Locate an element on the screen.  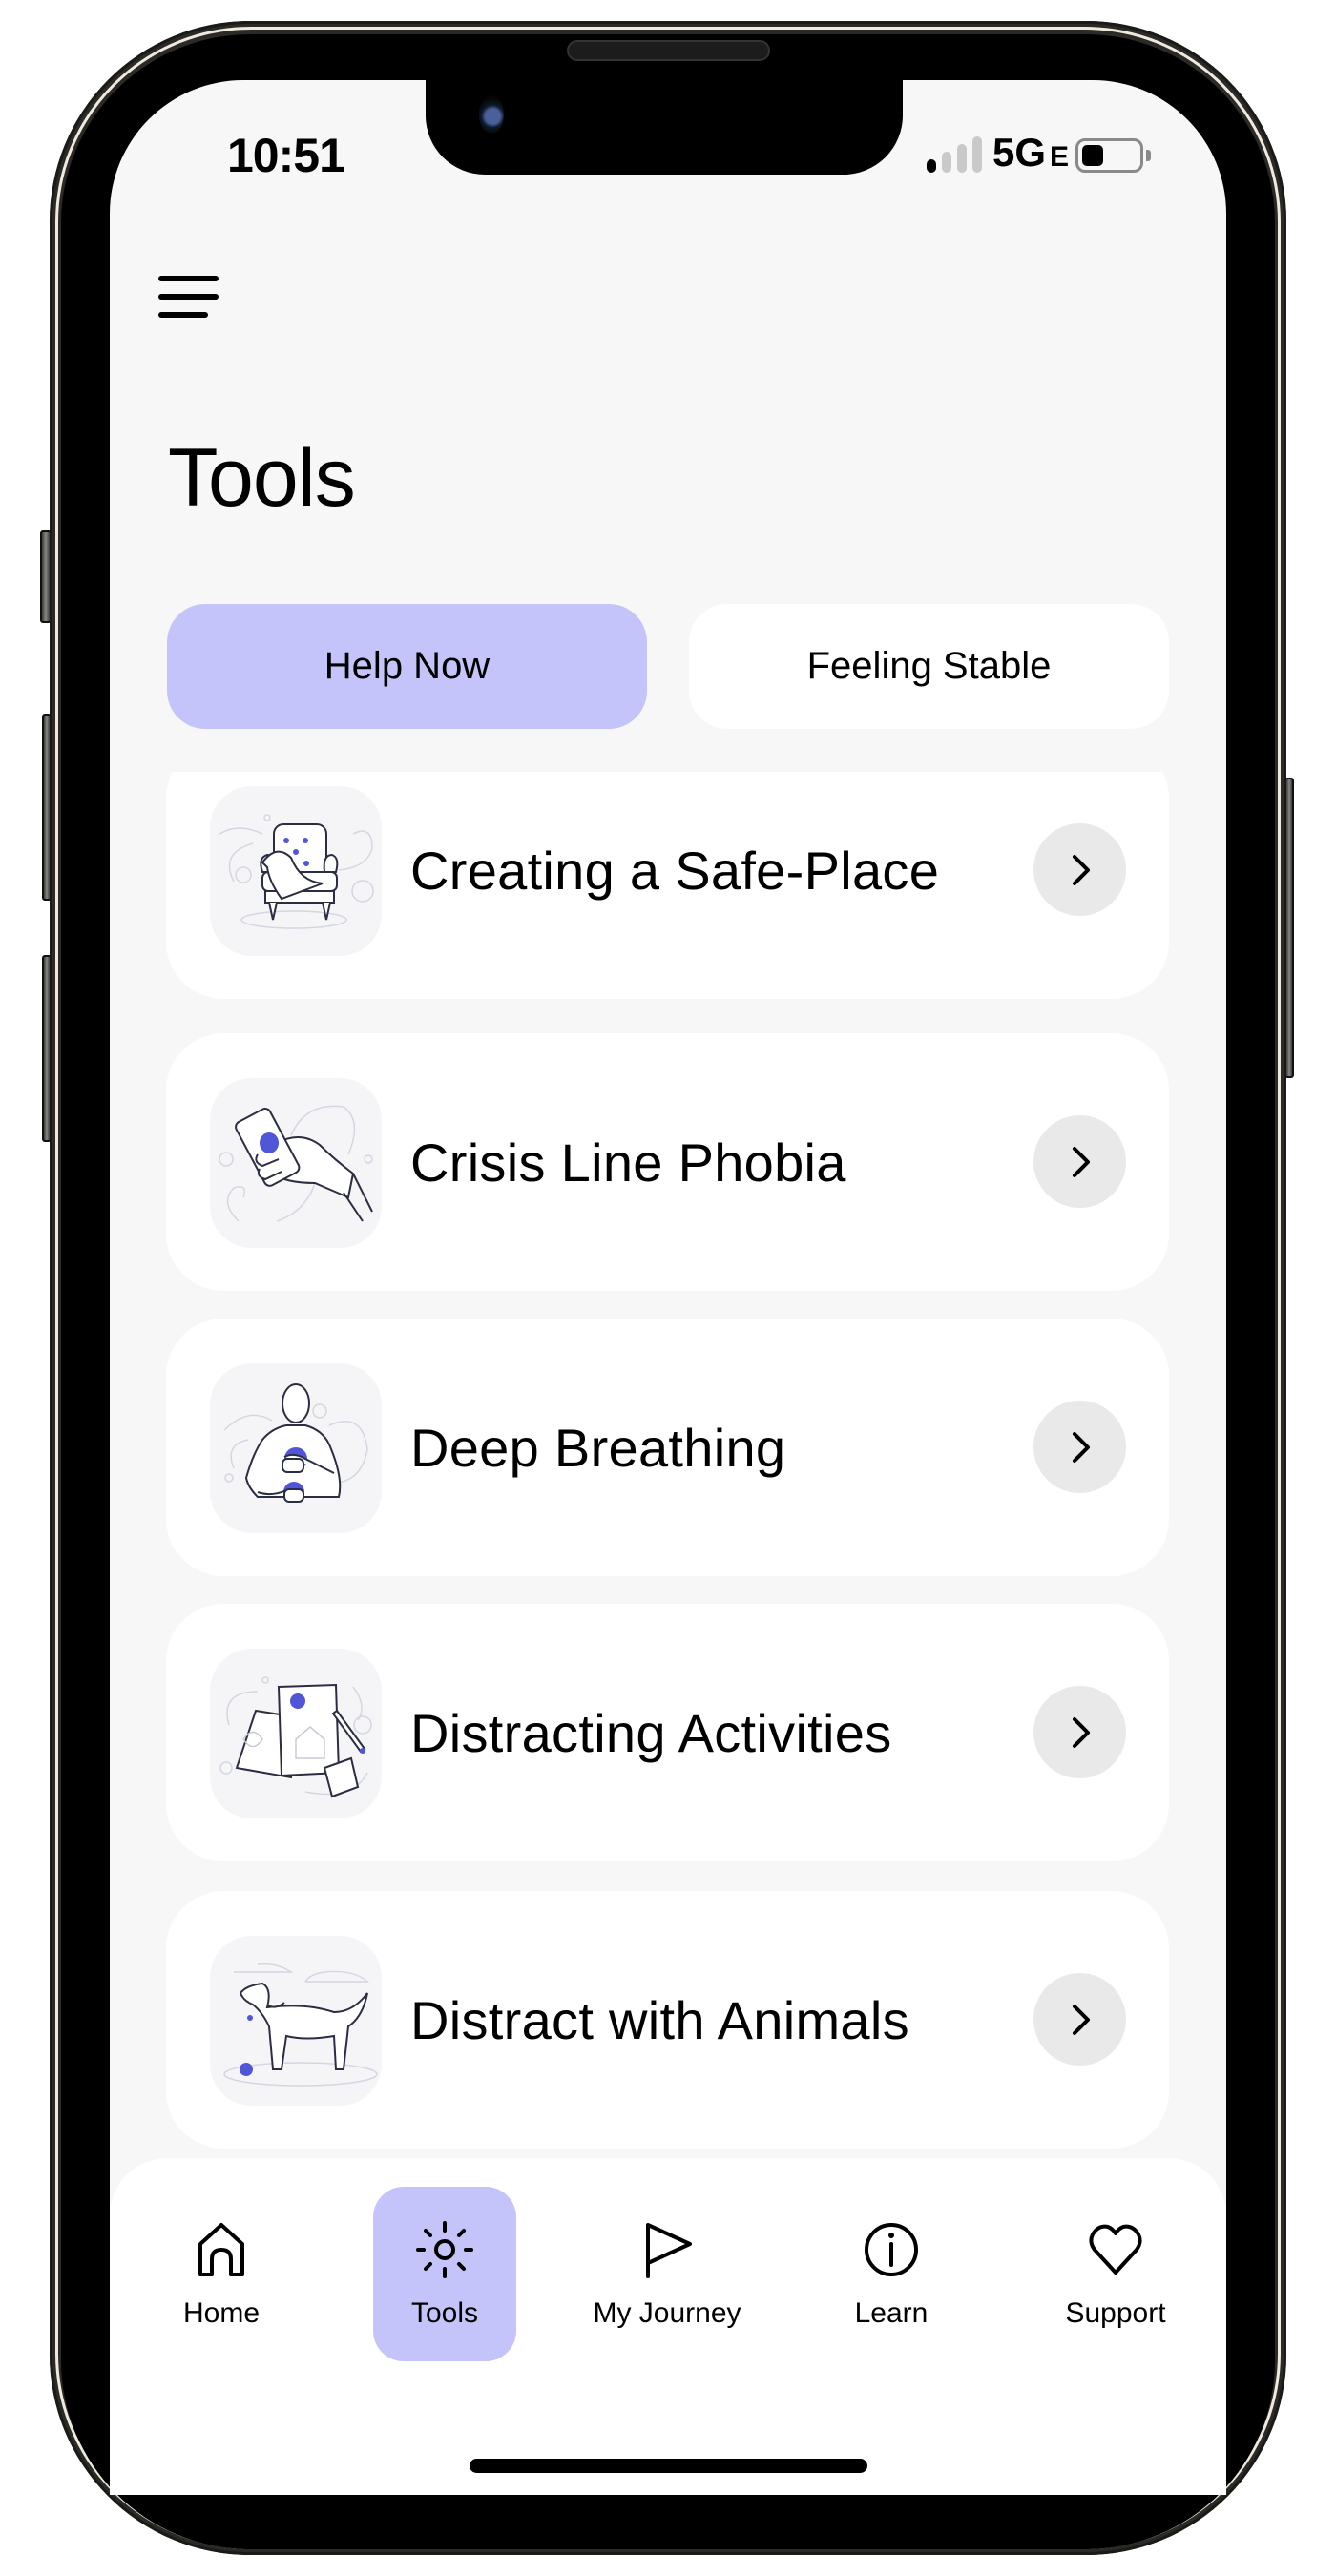
heart-icon is located at coordinates (1115, 2249).